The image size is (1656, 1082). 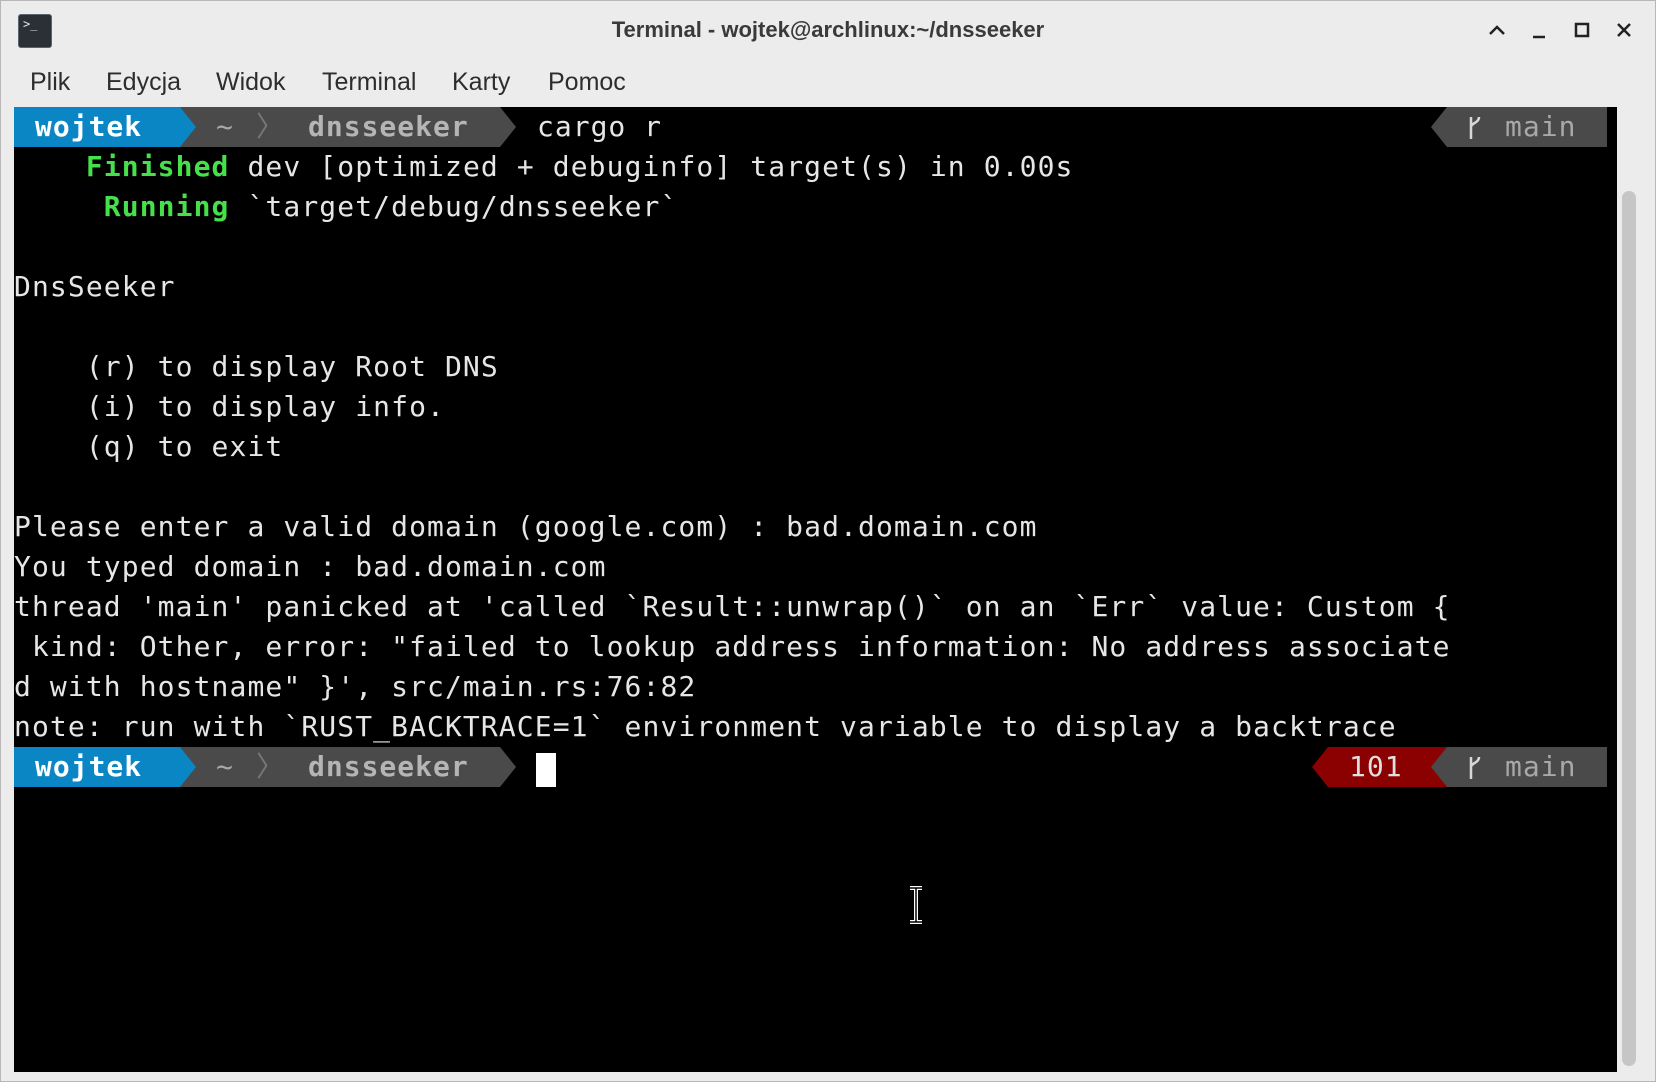 I want to click on menu-view: Widok, so click(x=250, y=82).